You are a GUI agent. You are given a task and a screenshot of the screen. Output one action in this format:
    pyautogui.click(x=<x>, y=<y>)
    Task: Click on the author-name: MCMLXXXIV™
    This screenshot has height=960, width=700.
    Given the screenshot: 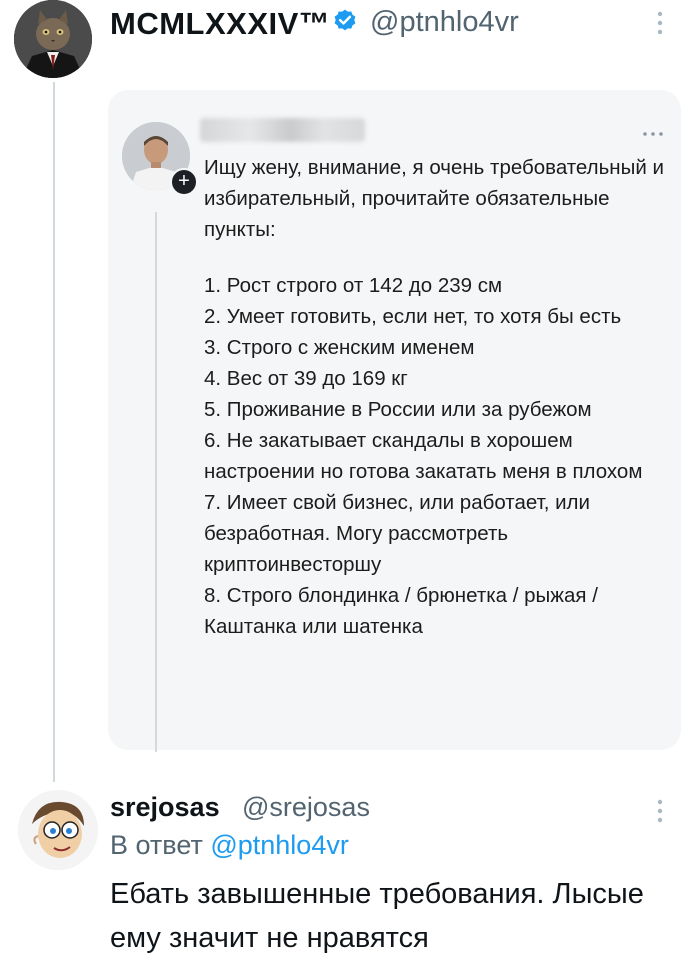 What is the action you would take?
    pyautogui.click(x=220, y=24)
    